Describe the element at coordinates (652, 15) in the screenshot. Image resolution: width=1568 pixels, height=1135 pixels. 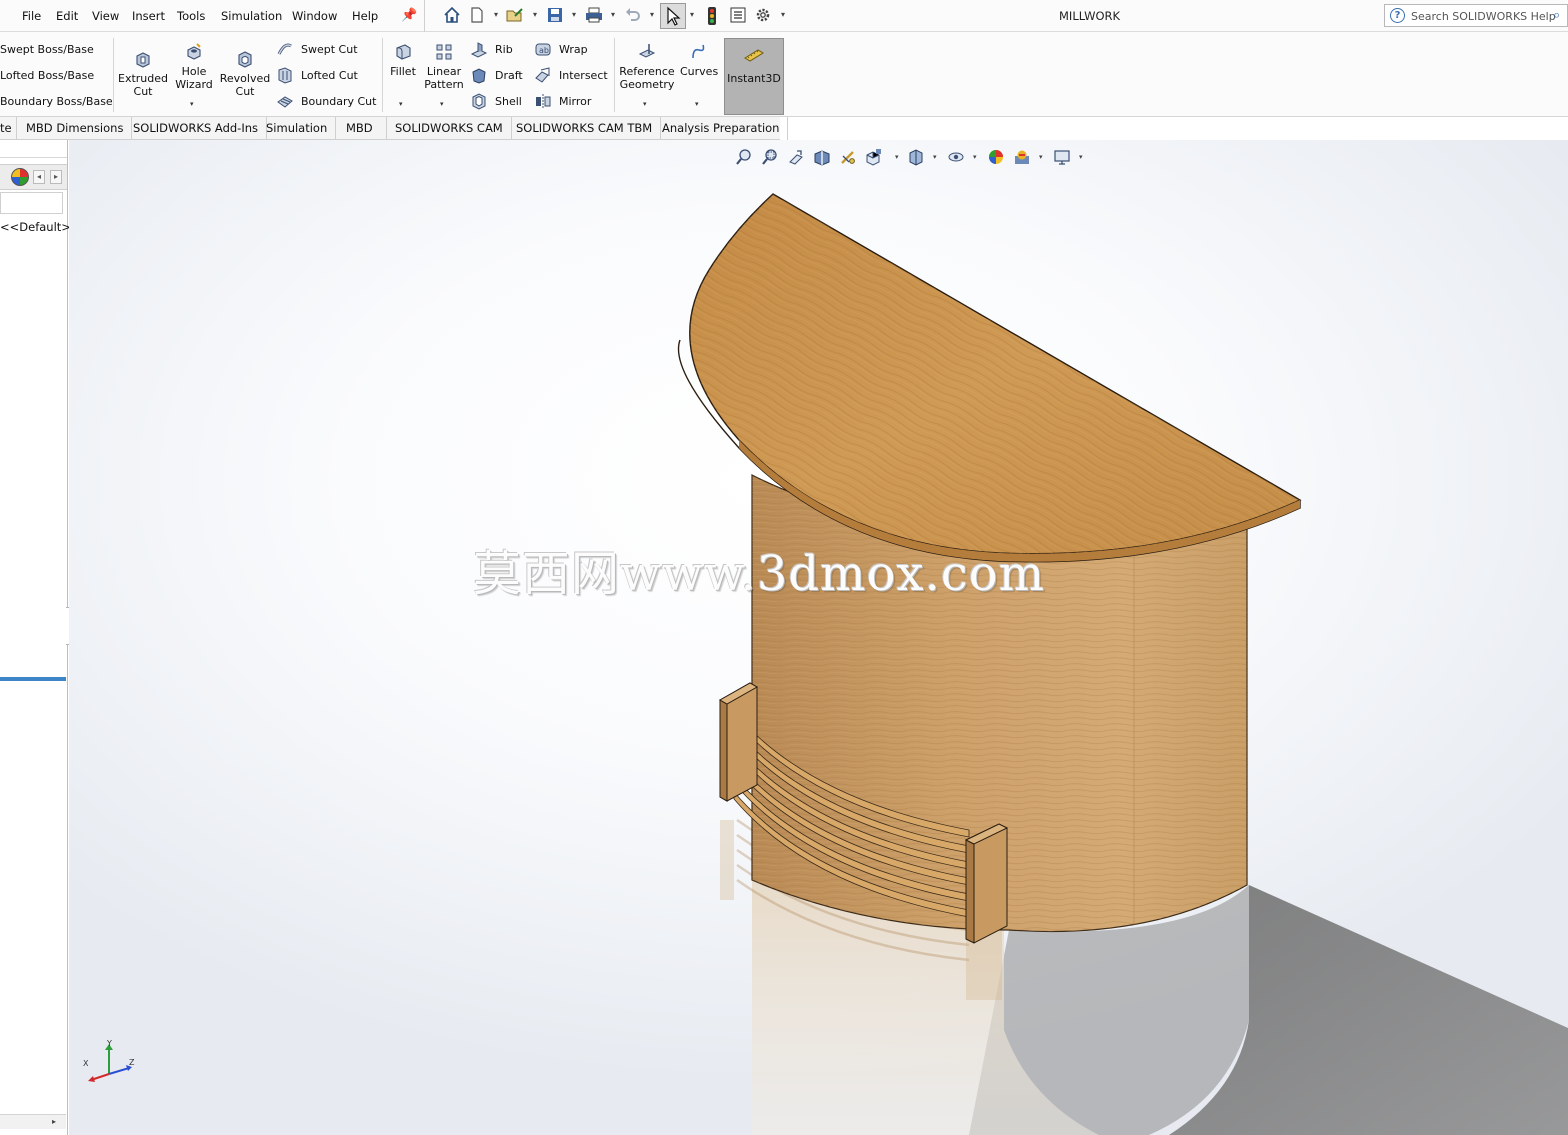
I see `undo-dropdown-icon: ▾` at that location.